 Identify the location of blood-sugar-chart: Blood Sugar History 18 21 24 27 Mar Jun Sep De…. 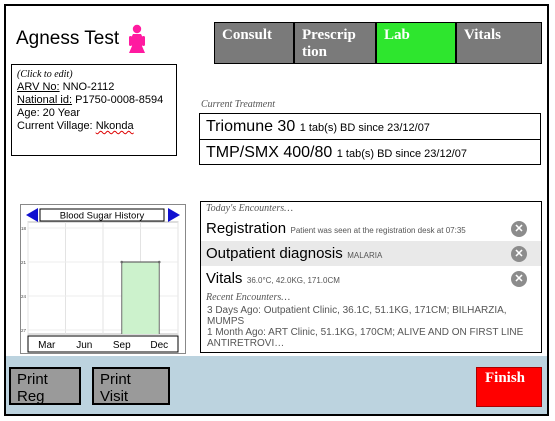
(103, 279).